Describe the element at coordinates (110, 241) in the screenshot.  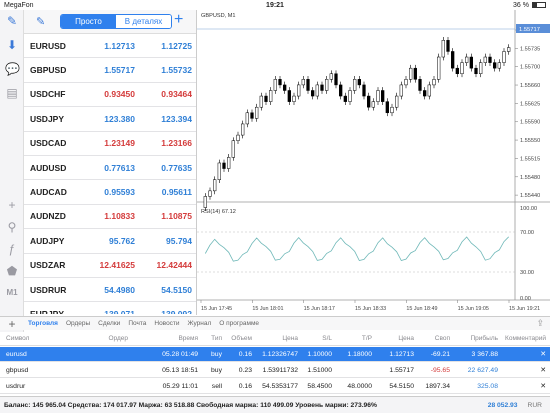
I see `quote-row: AUDJPY 95.762 95.794` at that location.